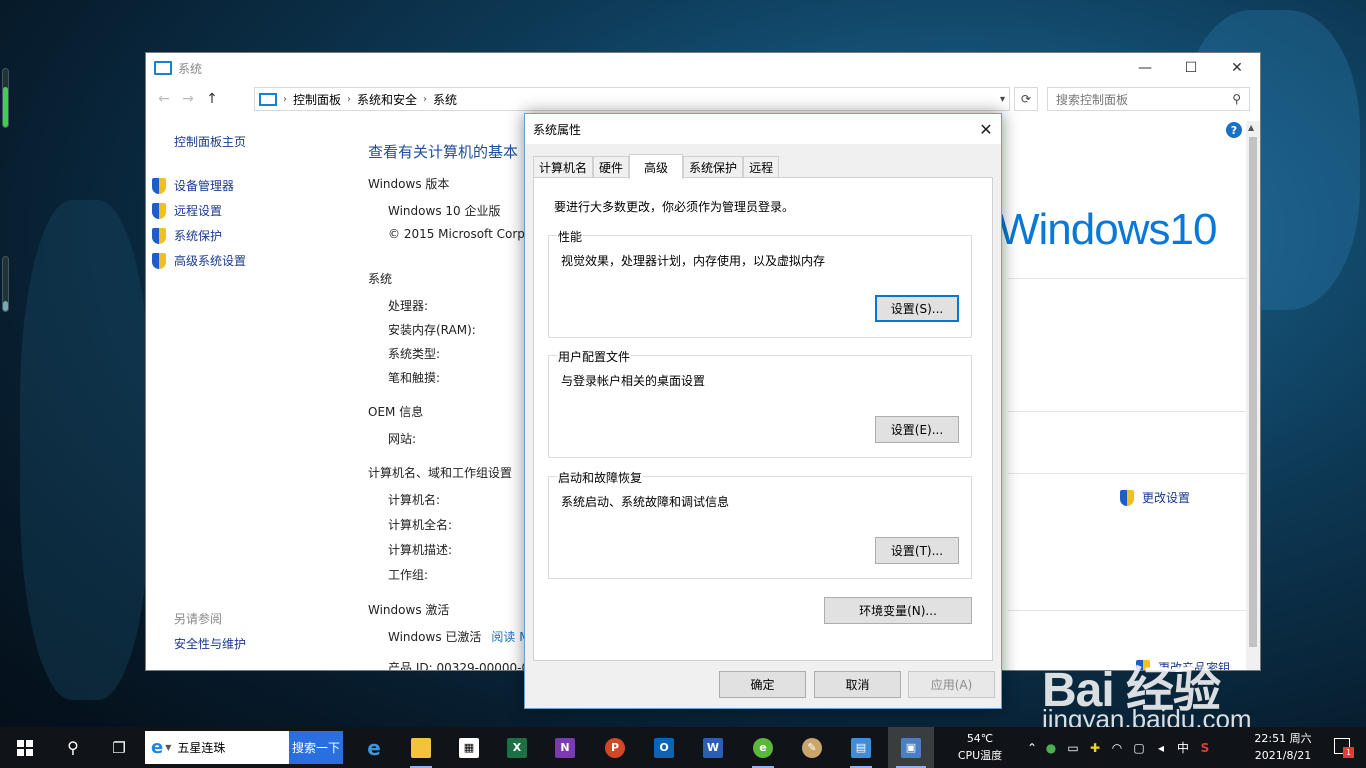  What do you see at coordinates (317, 99) in the screenshot?
I see `breadcrumb-item: 控制面板` at bounding box center [317, 99].